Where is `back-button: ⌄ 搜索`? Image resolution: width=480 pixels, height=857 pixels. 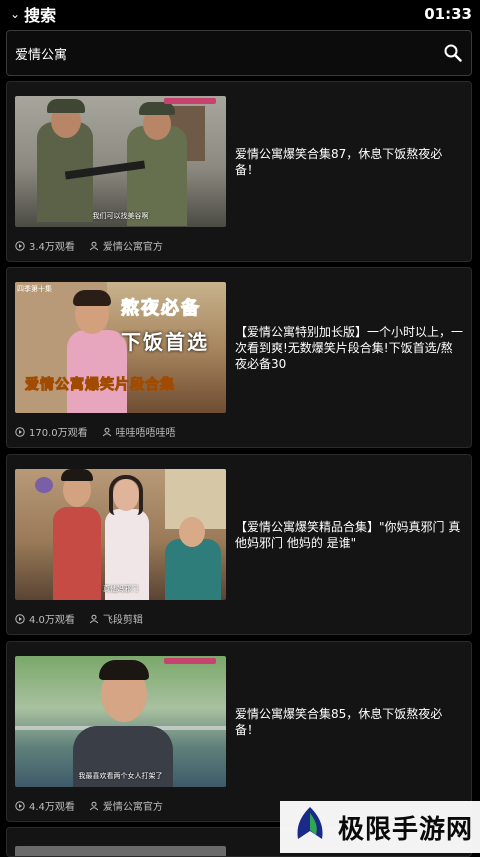
back-button: ⌄ 搜索 is located at coordinates (28, 14).